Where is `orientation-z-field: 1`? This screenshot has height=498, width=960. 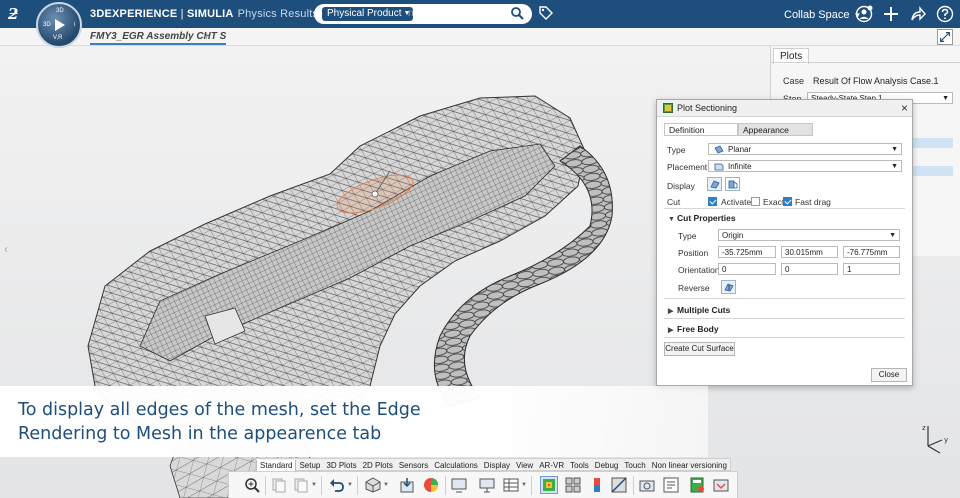 orientation-z-field: 1 is located at coordinates (871, 269).